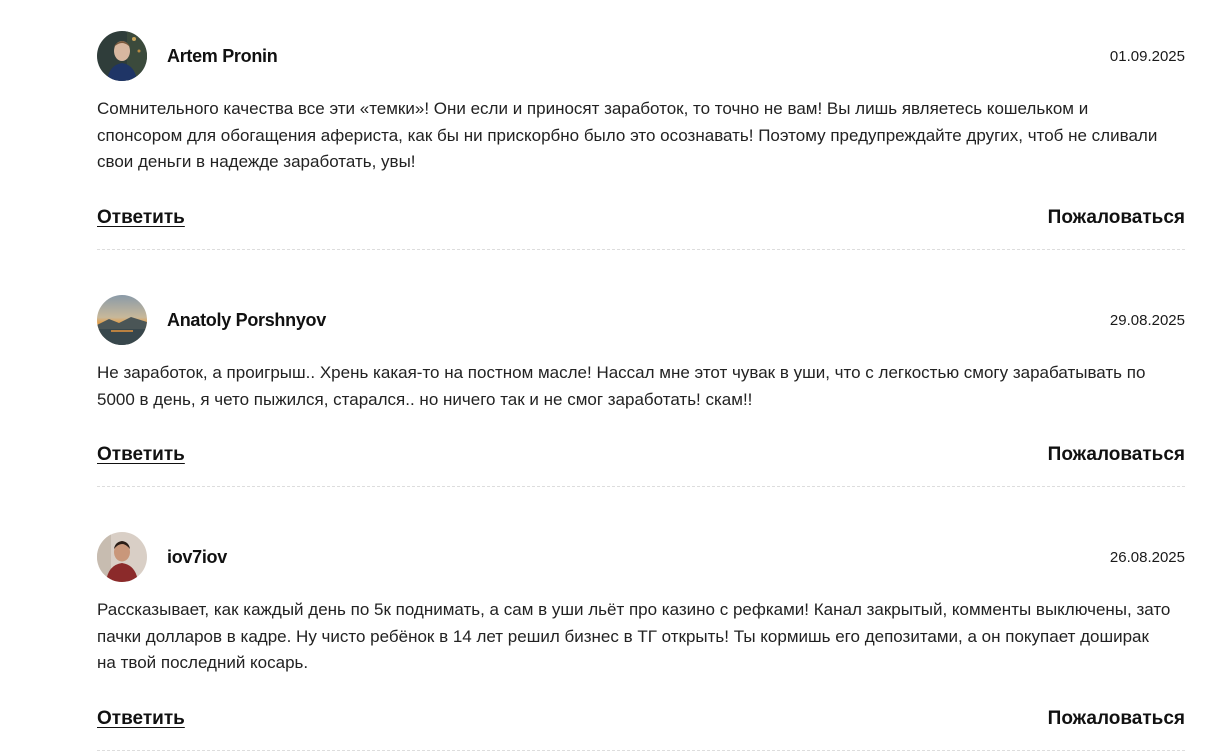  I want to click on comment-header: iov7iov 26.08.2025, so click(641, 557).